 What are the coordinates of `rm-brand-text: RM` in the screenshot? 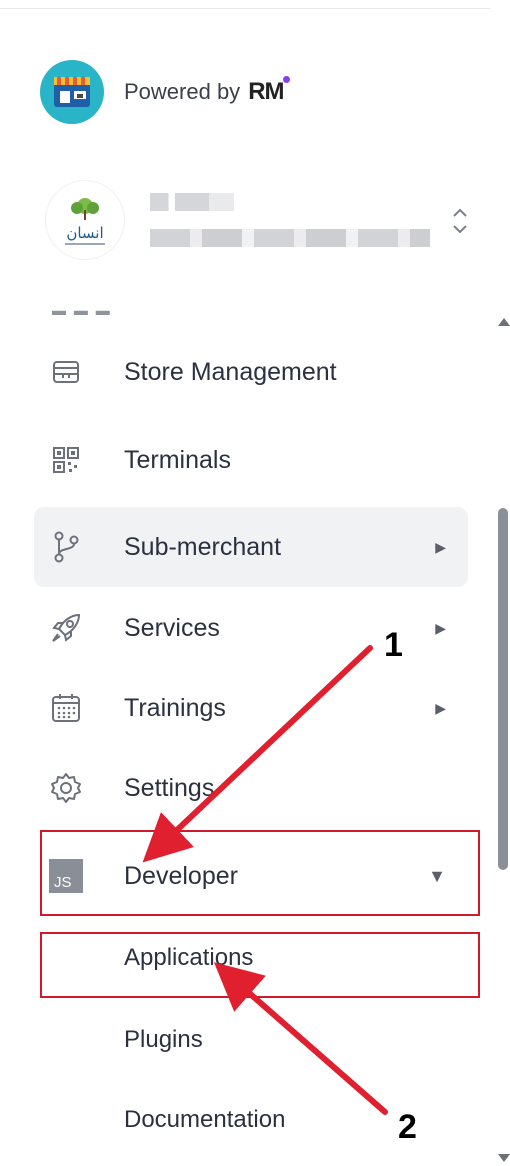 It's located at (266, 91).